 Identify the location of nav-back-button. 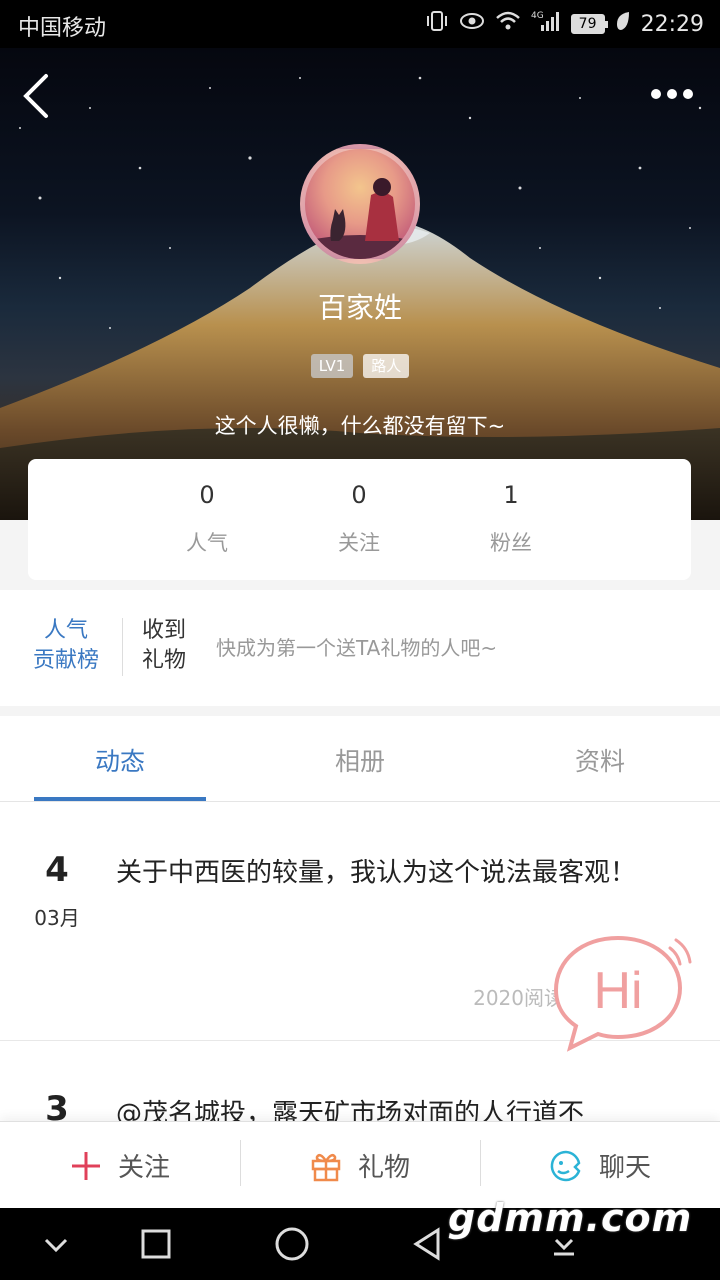
(428, 1244).